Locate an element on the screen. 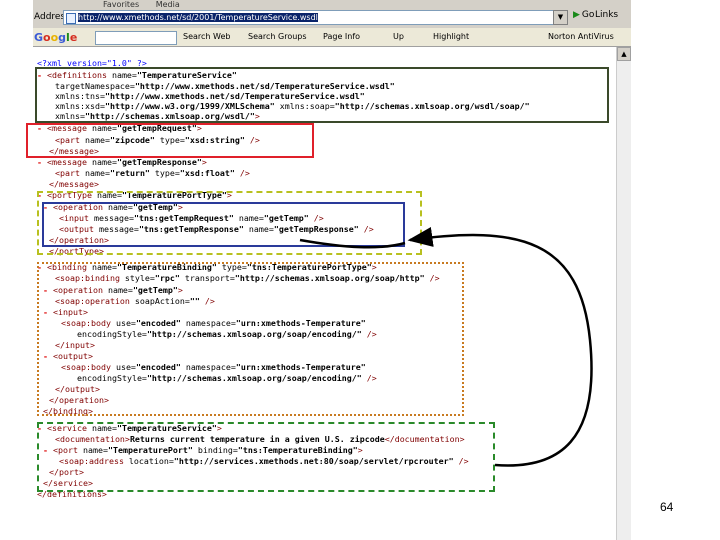 This screenshot has height=540, width=720. operation-highlight-box is located at coordinates (223, 224).